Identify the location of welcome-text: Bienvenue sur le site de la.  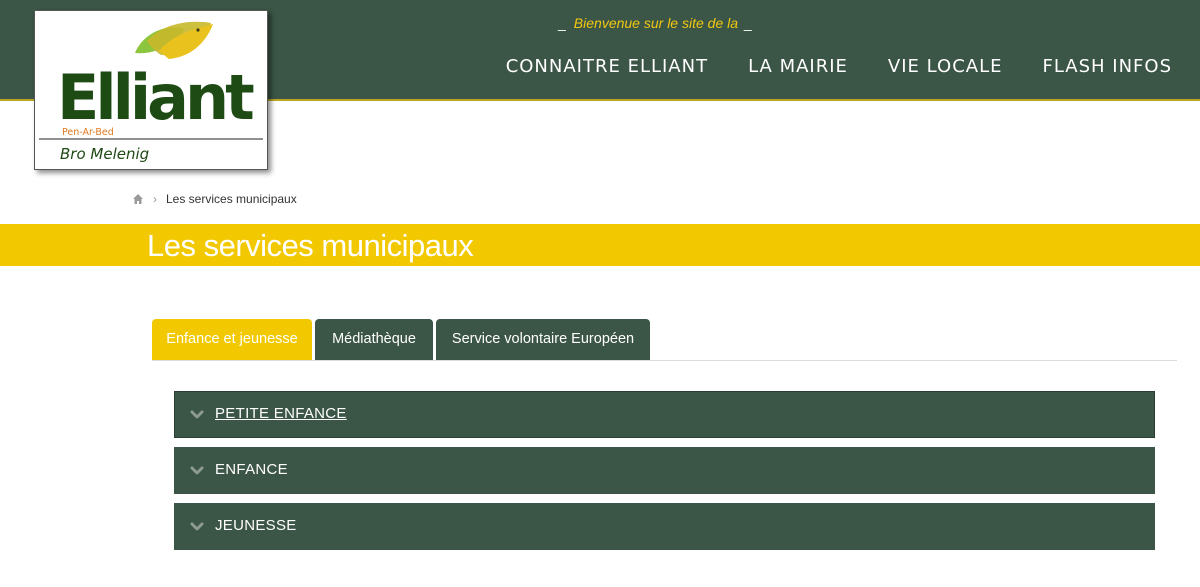
(656, 23).